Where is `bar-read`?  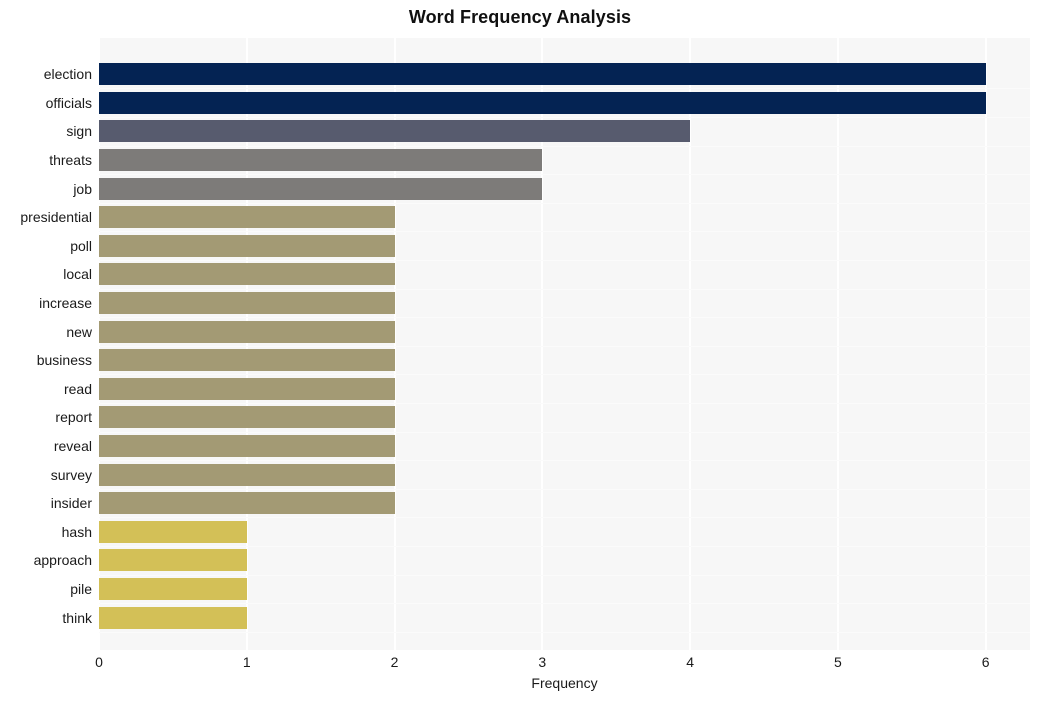 bar-read is located at coordinates (247, 388).